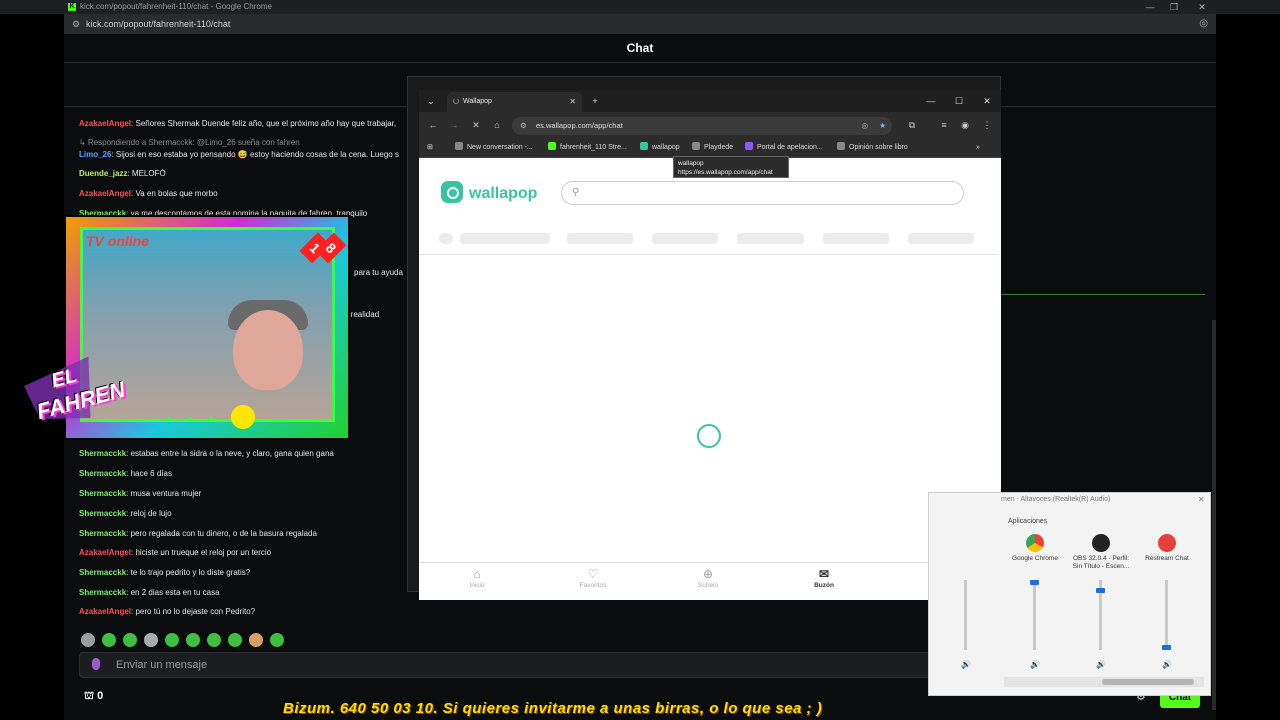 The height and width of the screenshot is (720, 1280). What do you see at coordinates (572, 102) in the screenshot?
I see `tab-close-icon: ✕` at bounding box center [572, 102].